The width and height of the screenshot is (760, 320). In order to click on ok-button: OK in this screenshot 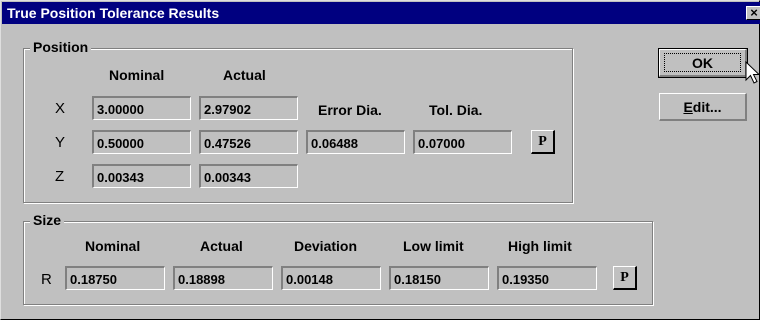, I will do `click(703, 63)`.